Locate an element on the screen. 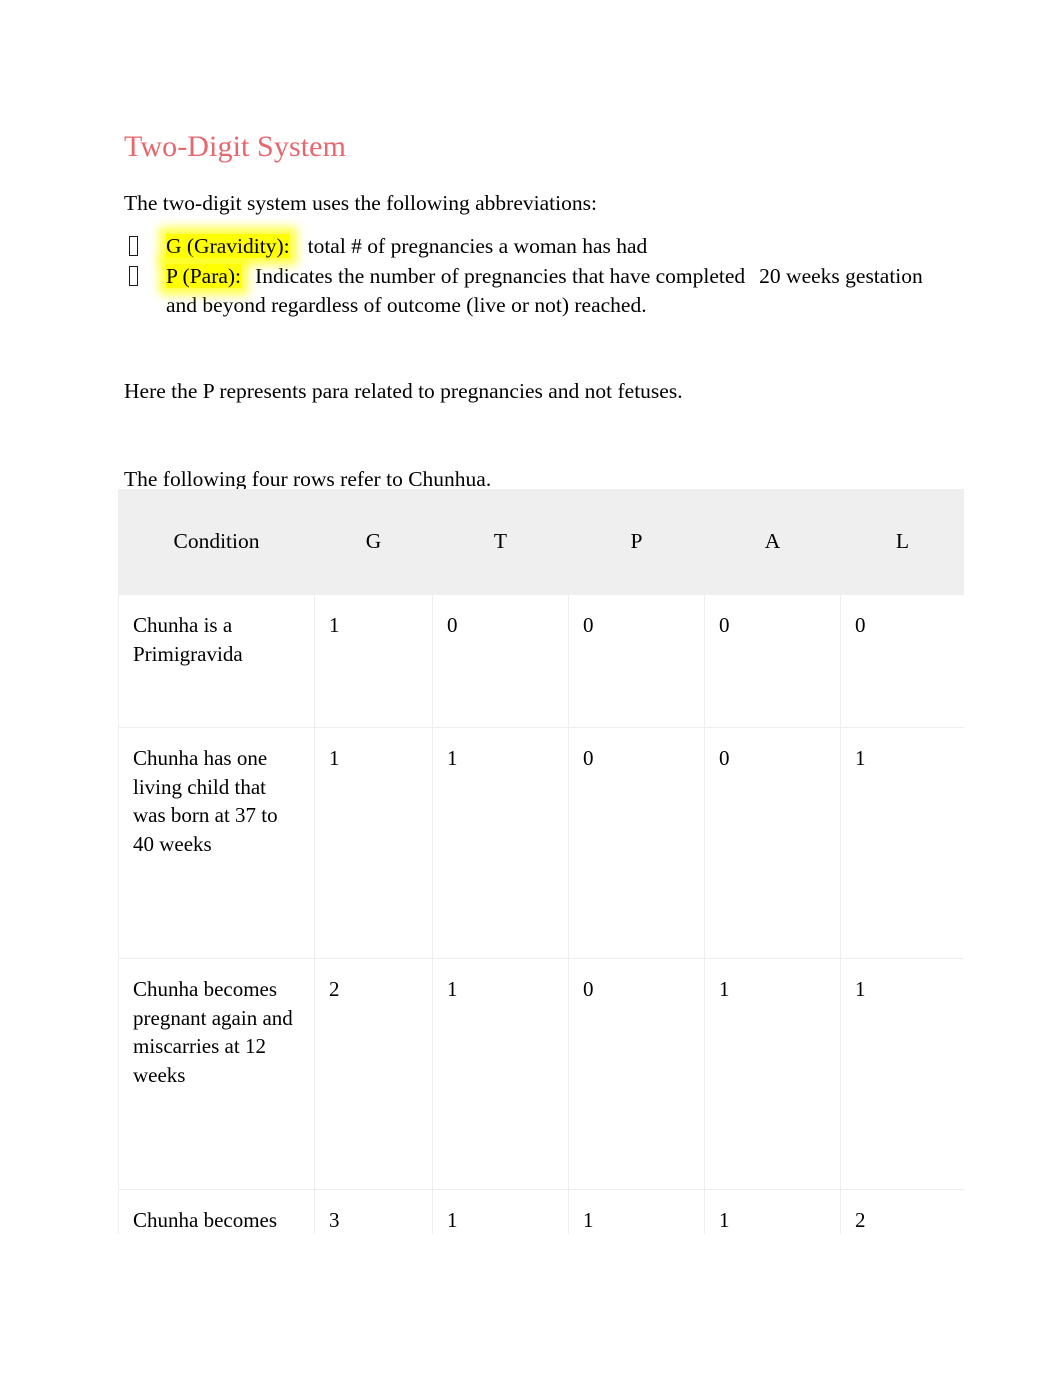 The image size is (1062, 1376). table-row: Chunha becomes pregnant again 3 1 1 1 2 is located at coordinates (541, 1211).